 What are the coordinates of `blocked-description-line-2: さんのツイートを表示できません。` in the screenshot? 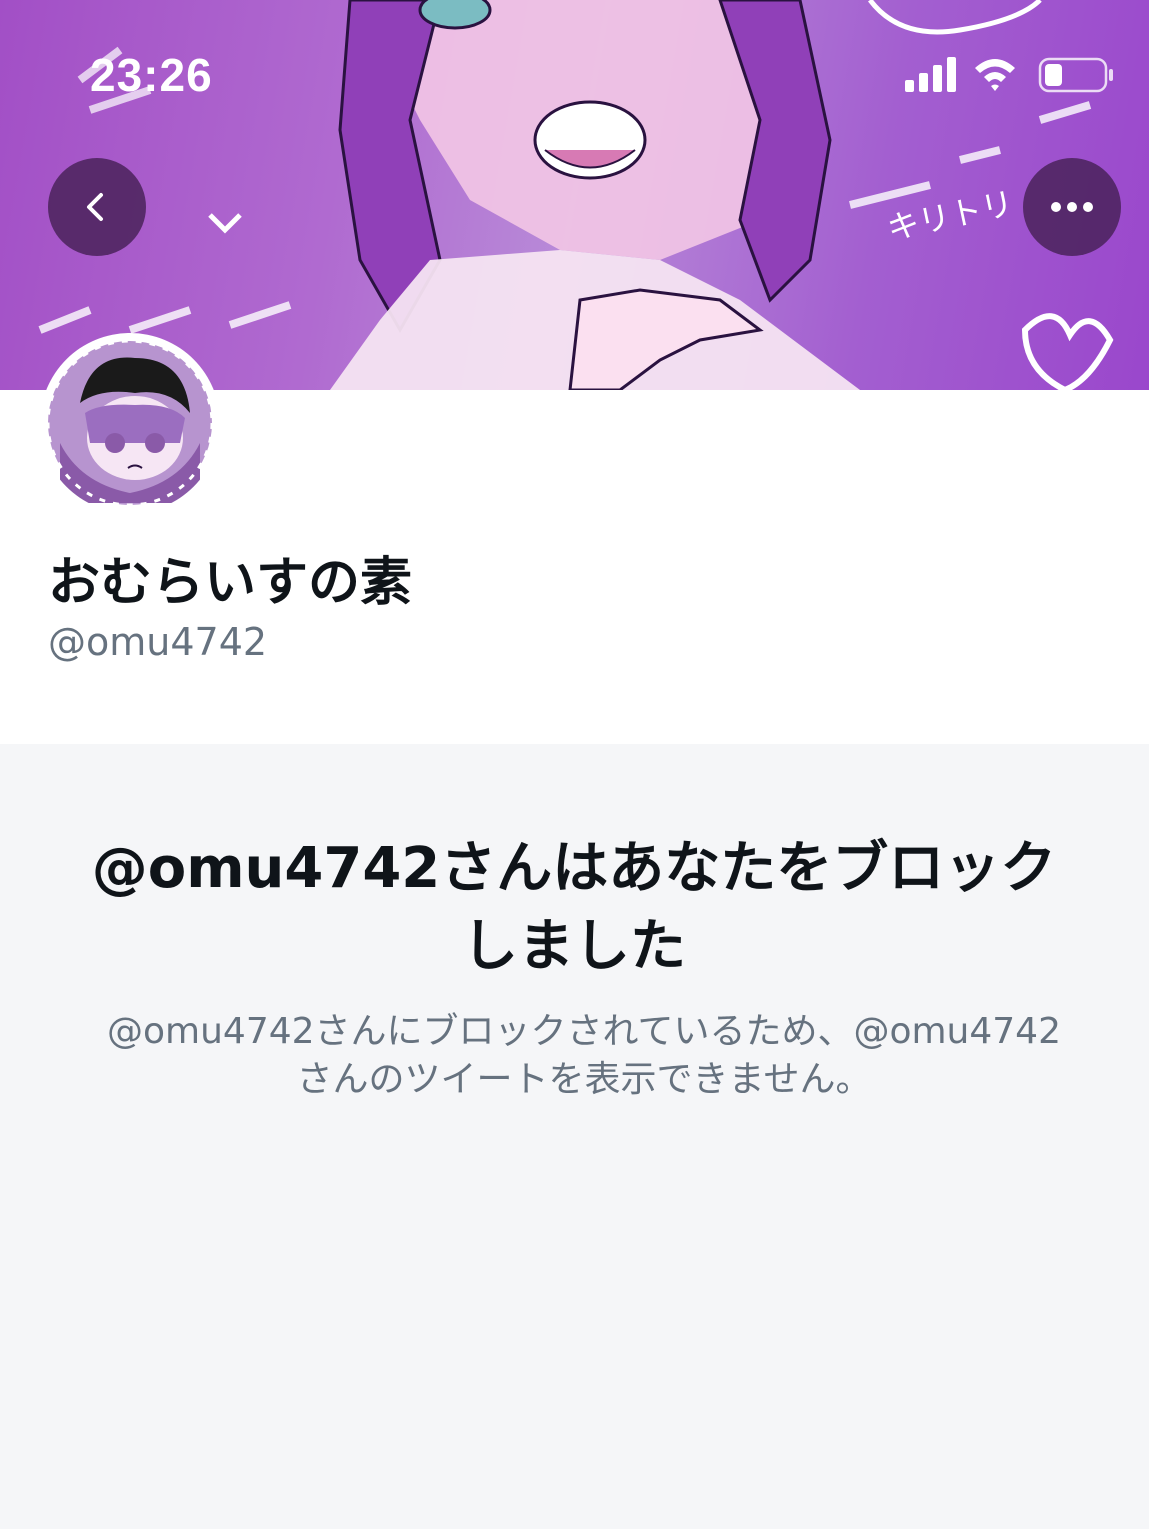 It's located at (584, 1079).